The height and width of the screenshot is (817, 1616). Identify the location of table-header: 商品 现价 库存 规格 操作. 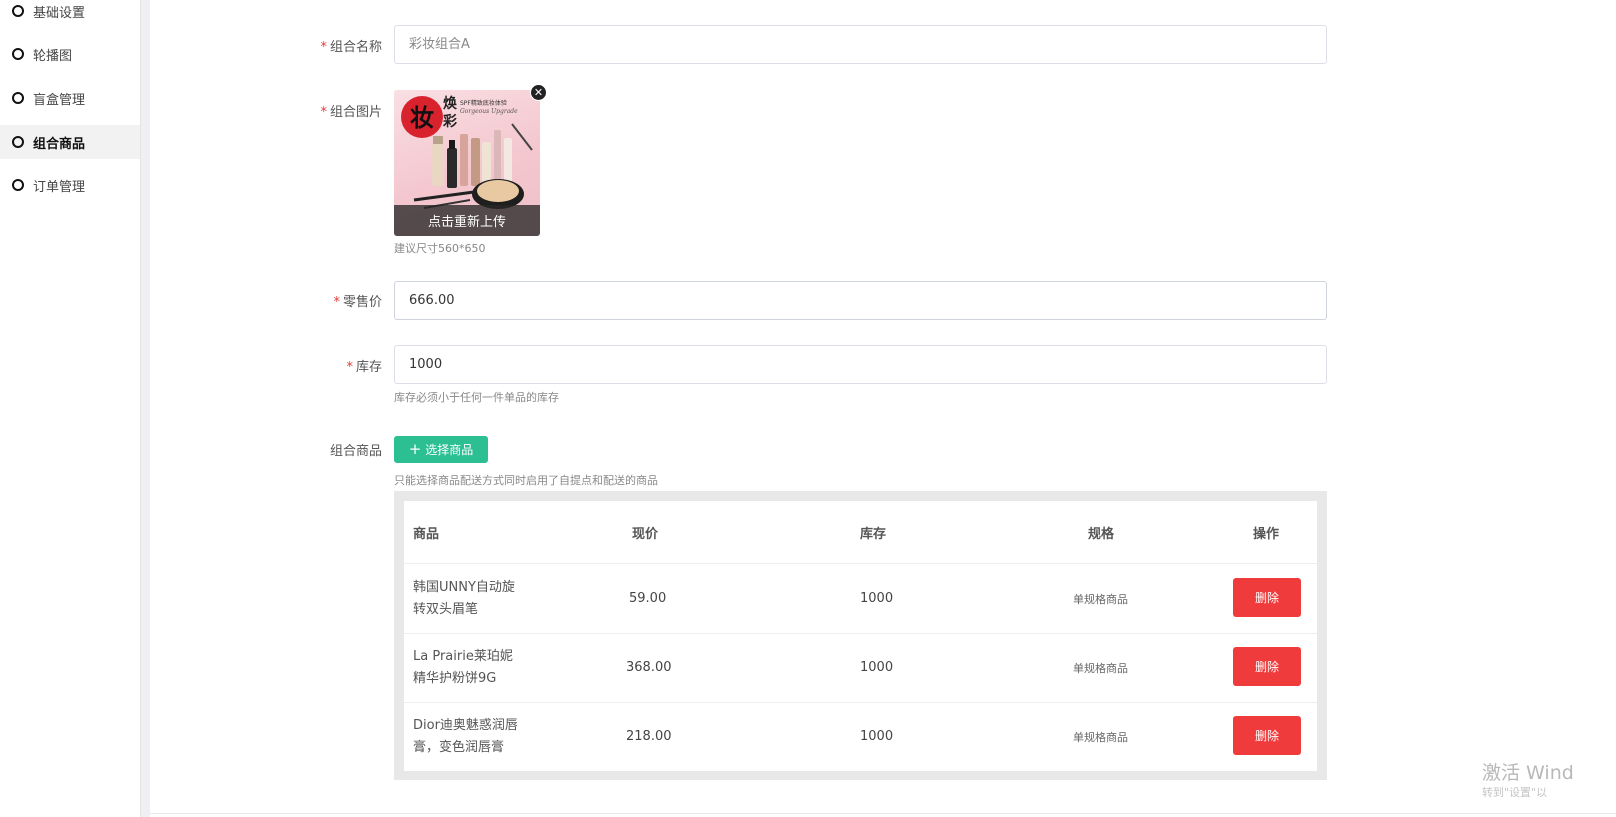
(860, 532).